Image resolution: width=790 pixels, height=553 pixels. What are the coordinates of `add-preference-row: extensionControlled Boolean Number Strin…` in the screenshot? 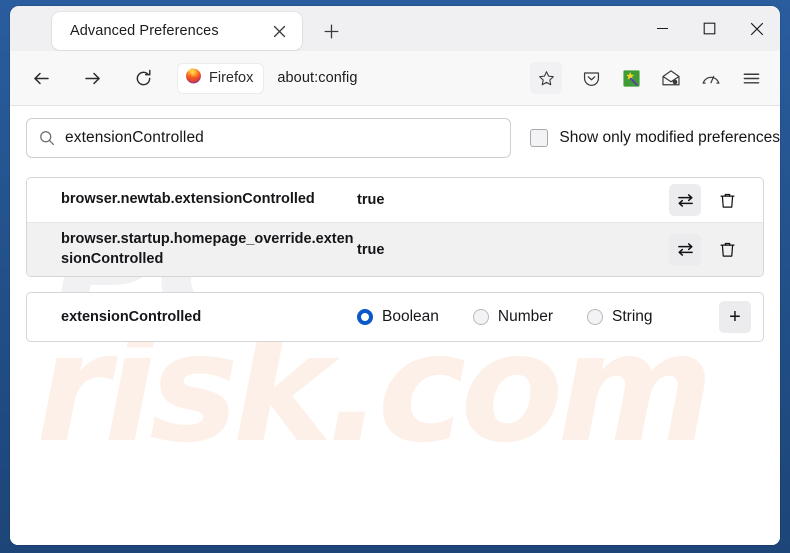 It's located at (395, 317).